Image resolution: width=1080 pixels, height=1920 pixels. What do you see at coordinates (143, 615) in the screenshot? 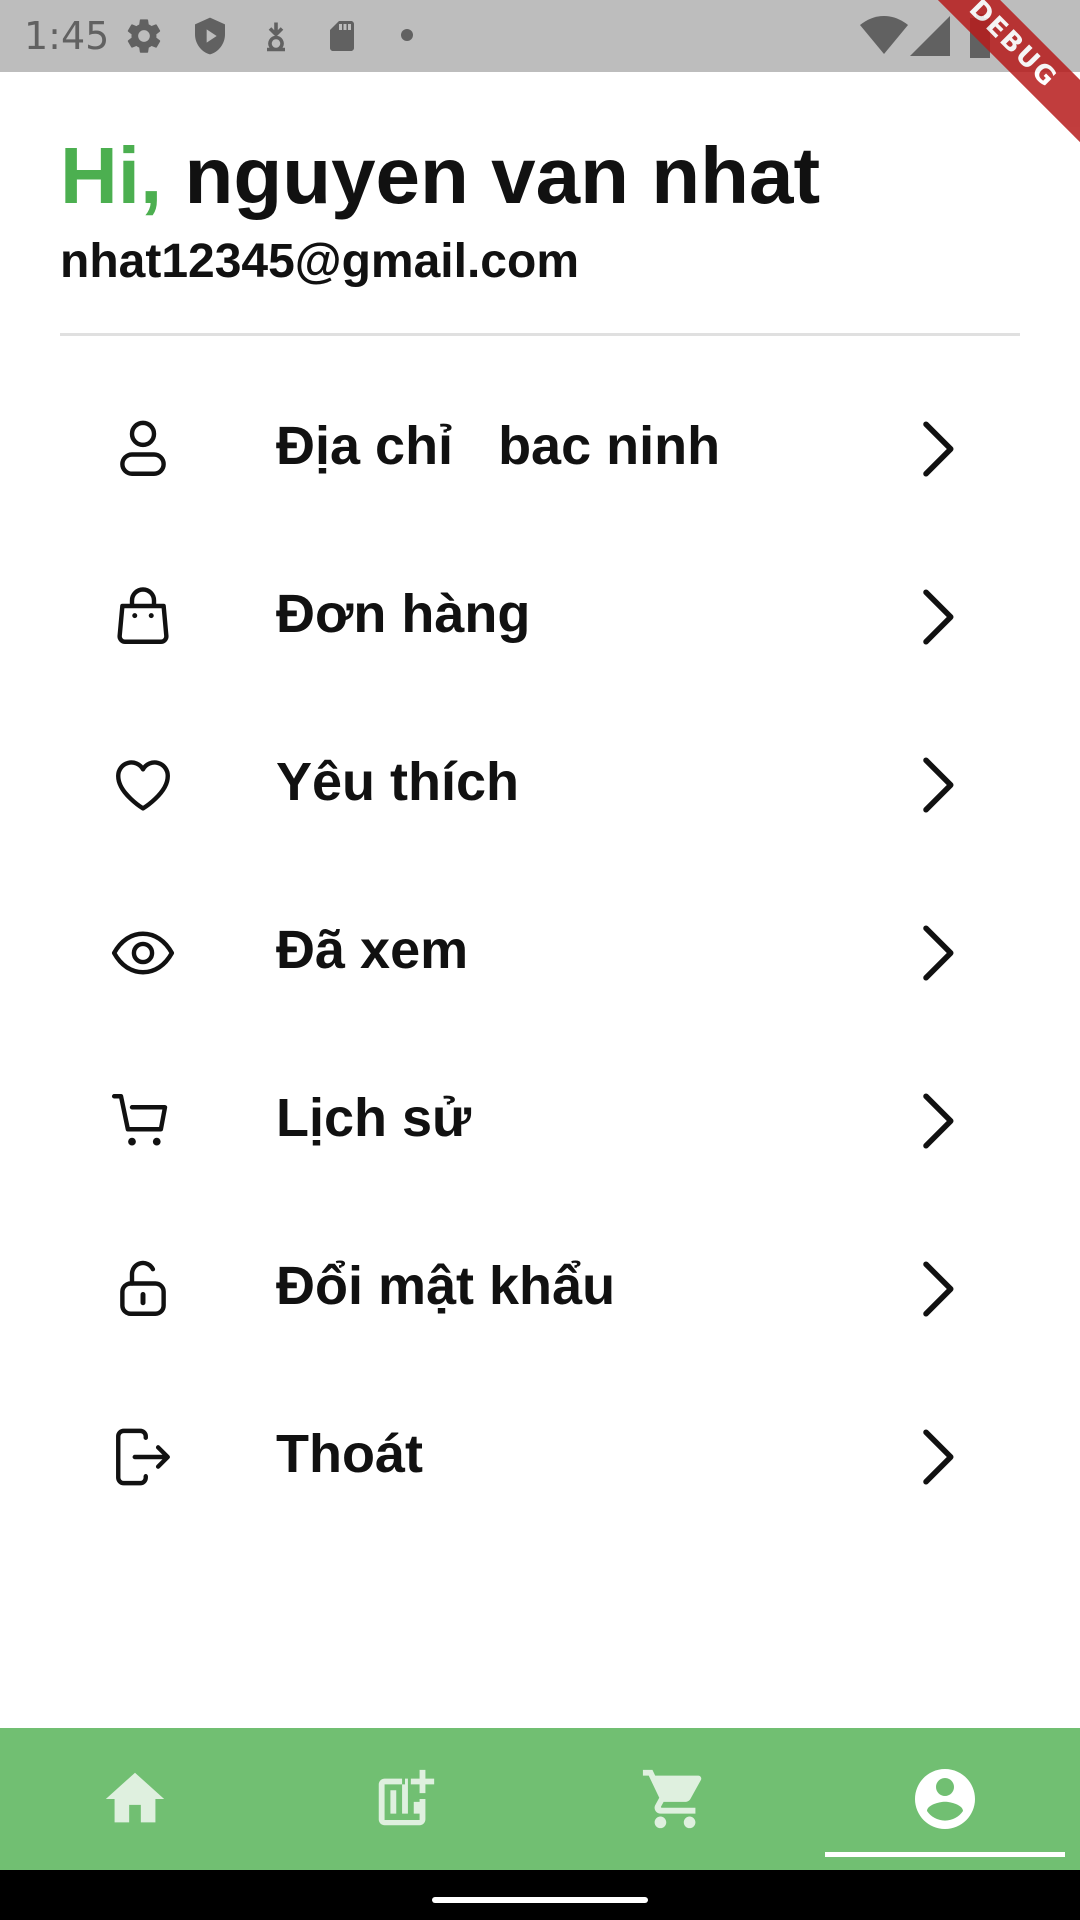
I see `bag-icon` at bounding box center [143, 615].